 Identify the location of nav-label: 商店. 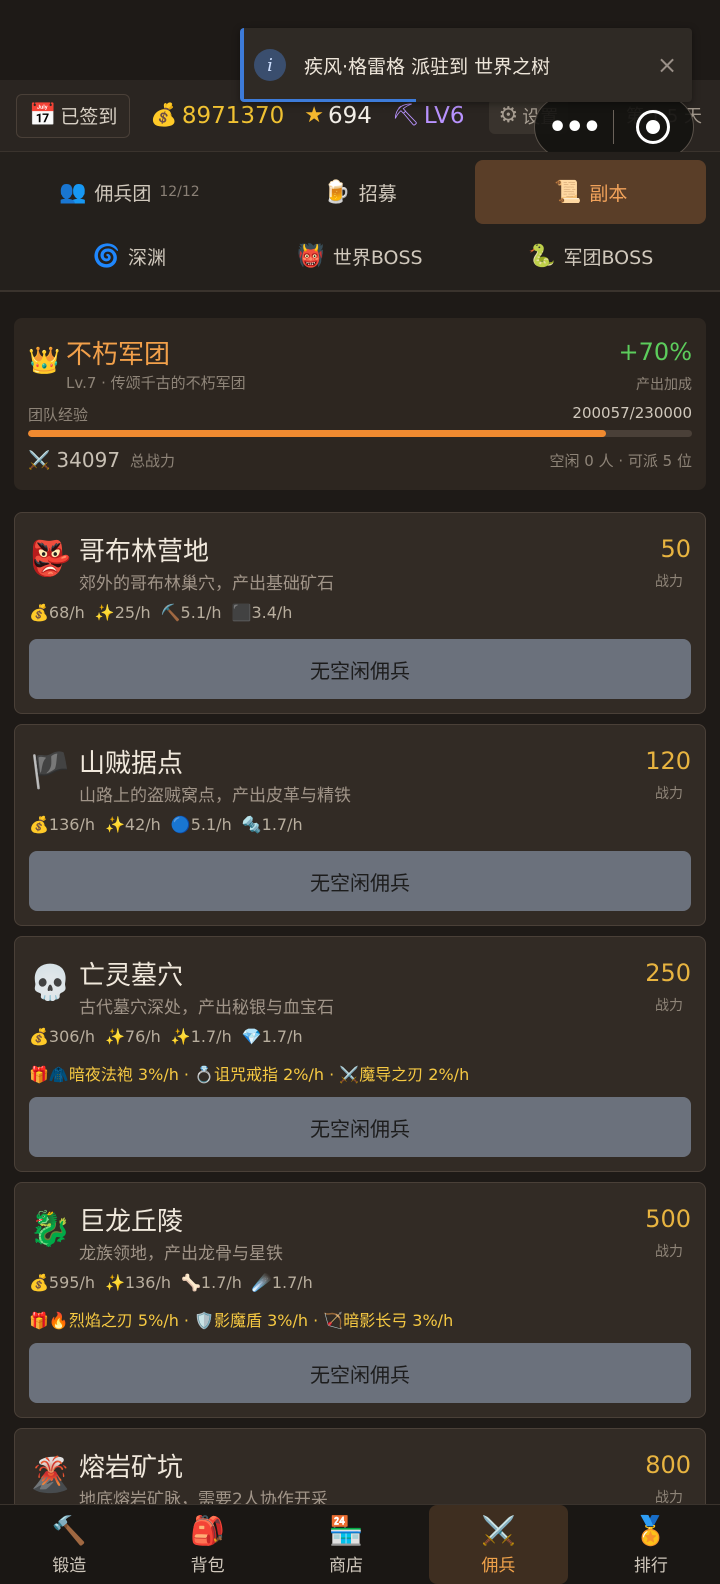
(346, 1565).